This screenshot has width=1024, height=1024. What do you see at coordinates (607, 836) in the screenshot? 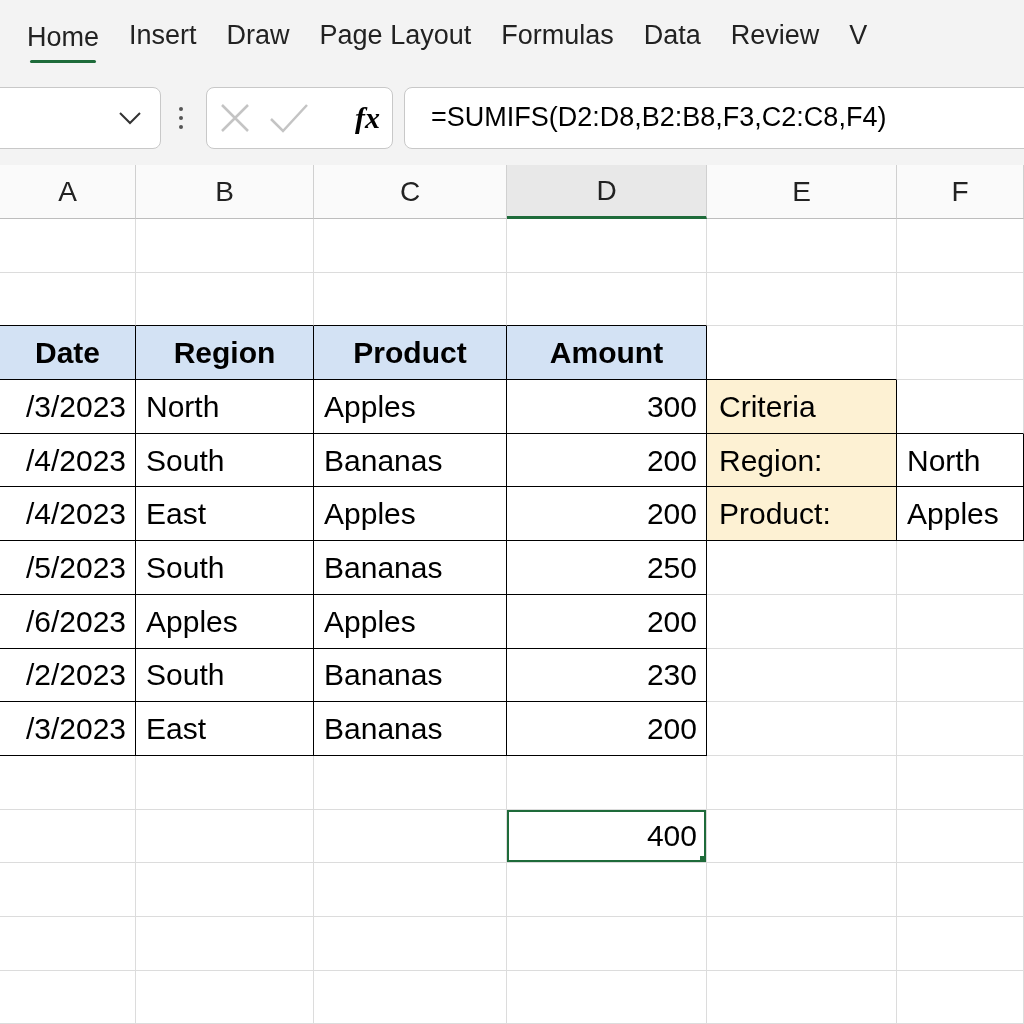
I see `result-cell: 400` at bounding box center [607, 836].